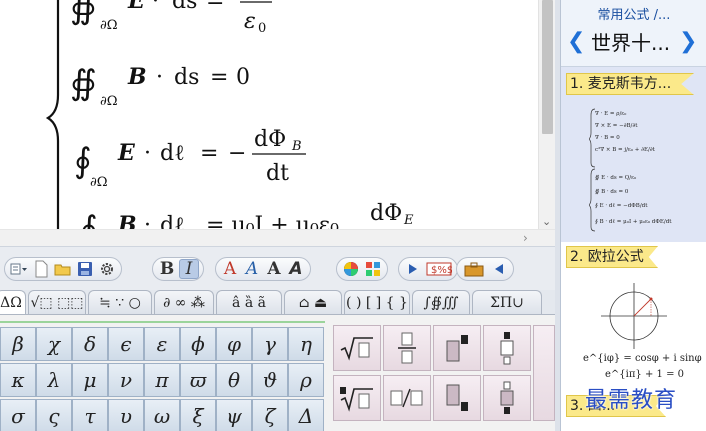 This screenshot has height=431, width=706. I want to click on equals-sign: =, so click(215, 7).